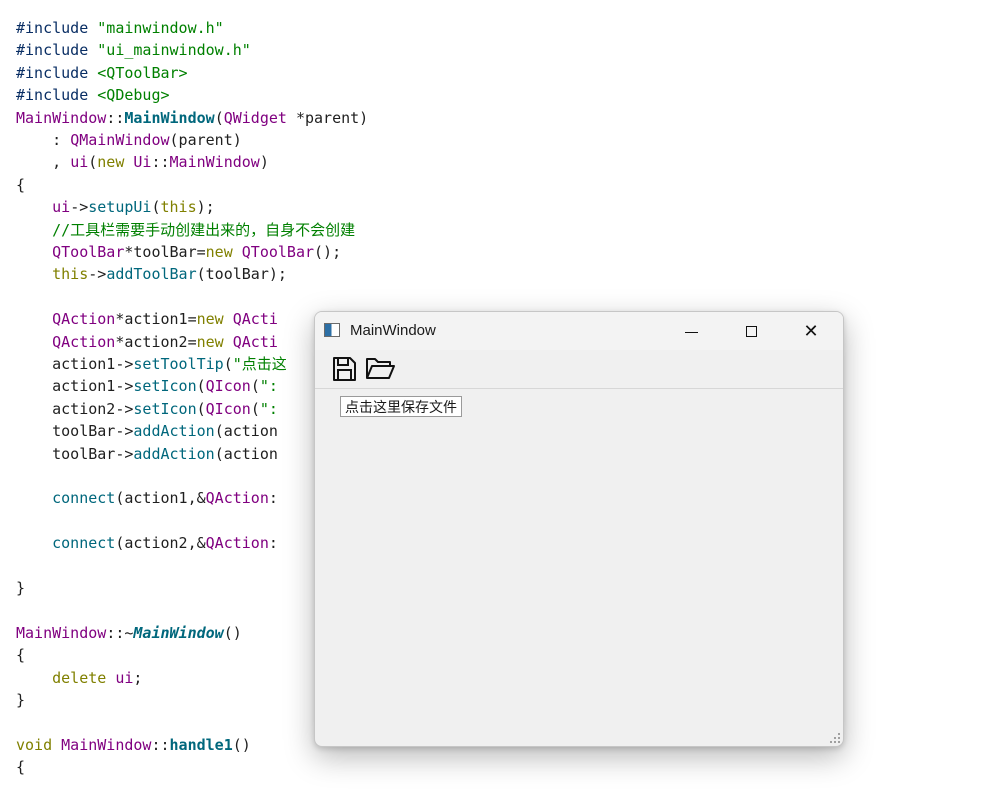  What do you see at coordinates (160, 28) in the screenshot?
I see `code-token: "mainwindow.h"` at bounding box center [160, 28].